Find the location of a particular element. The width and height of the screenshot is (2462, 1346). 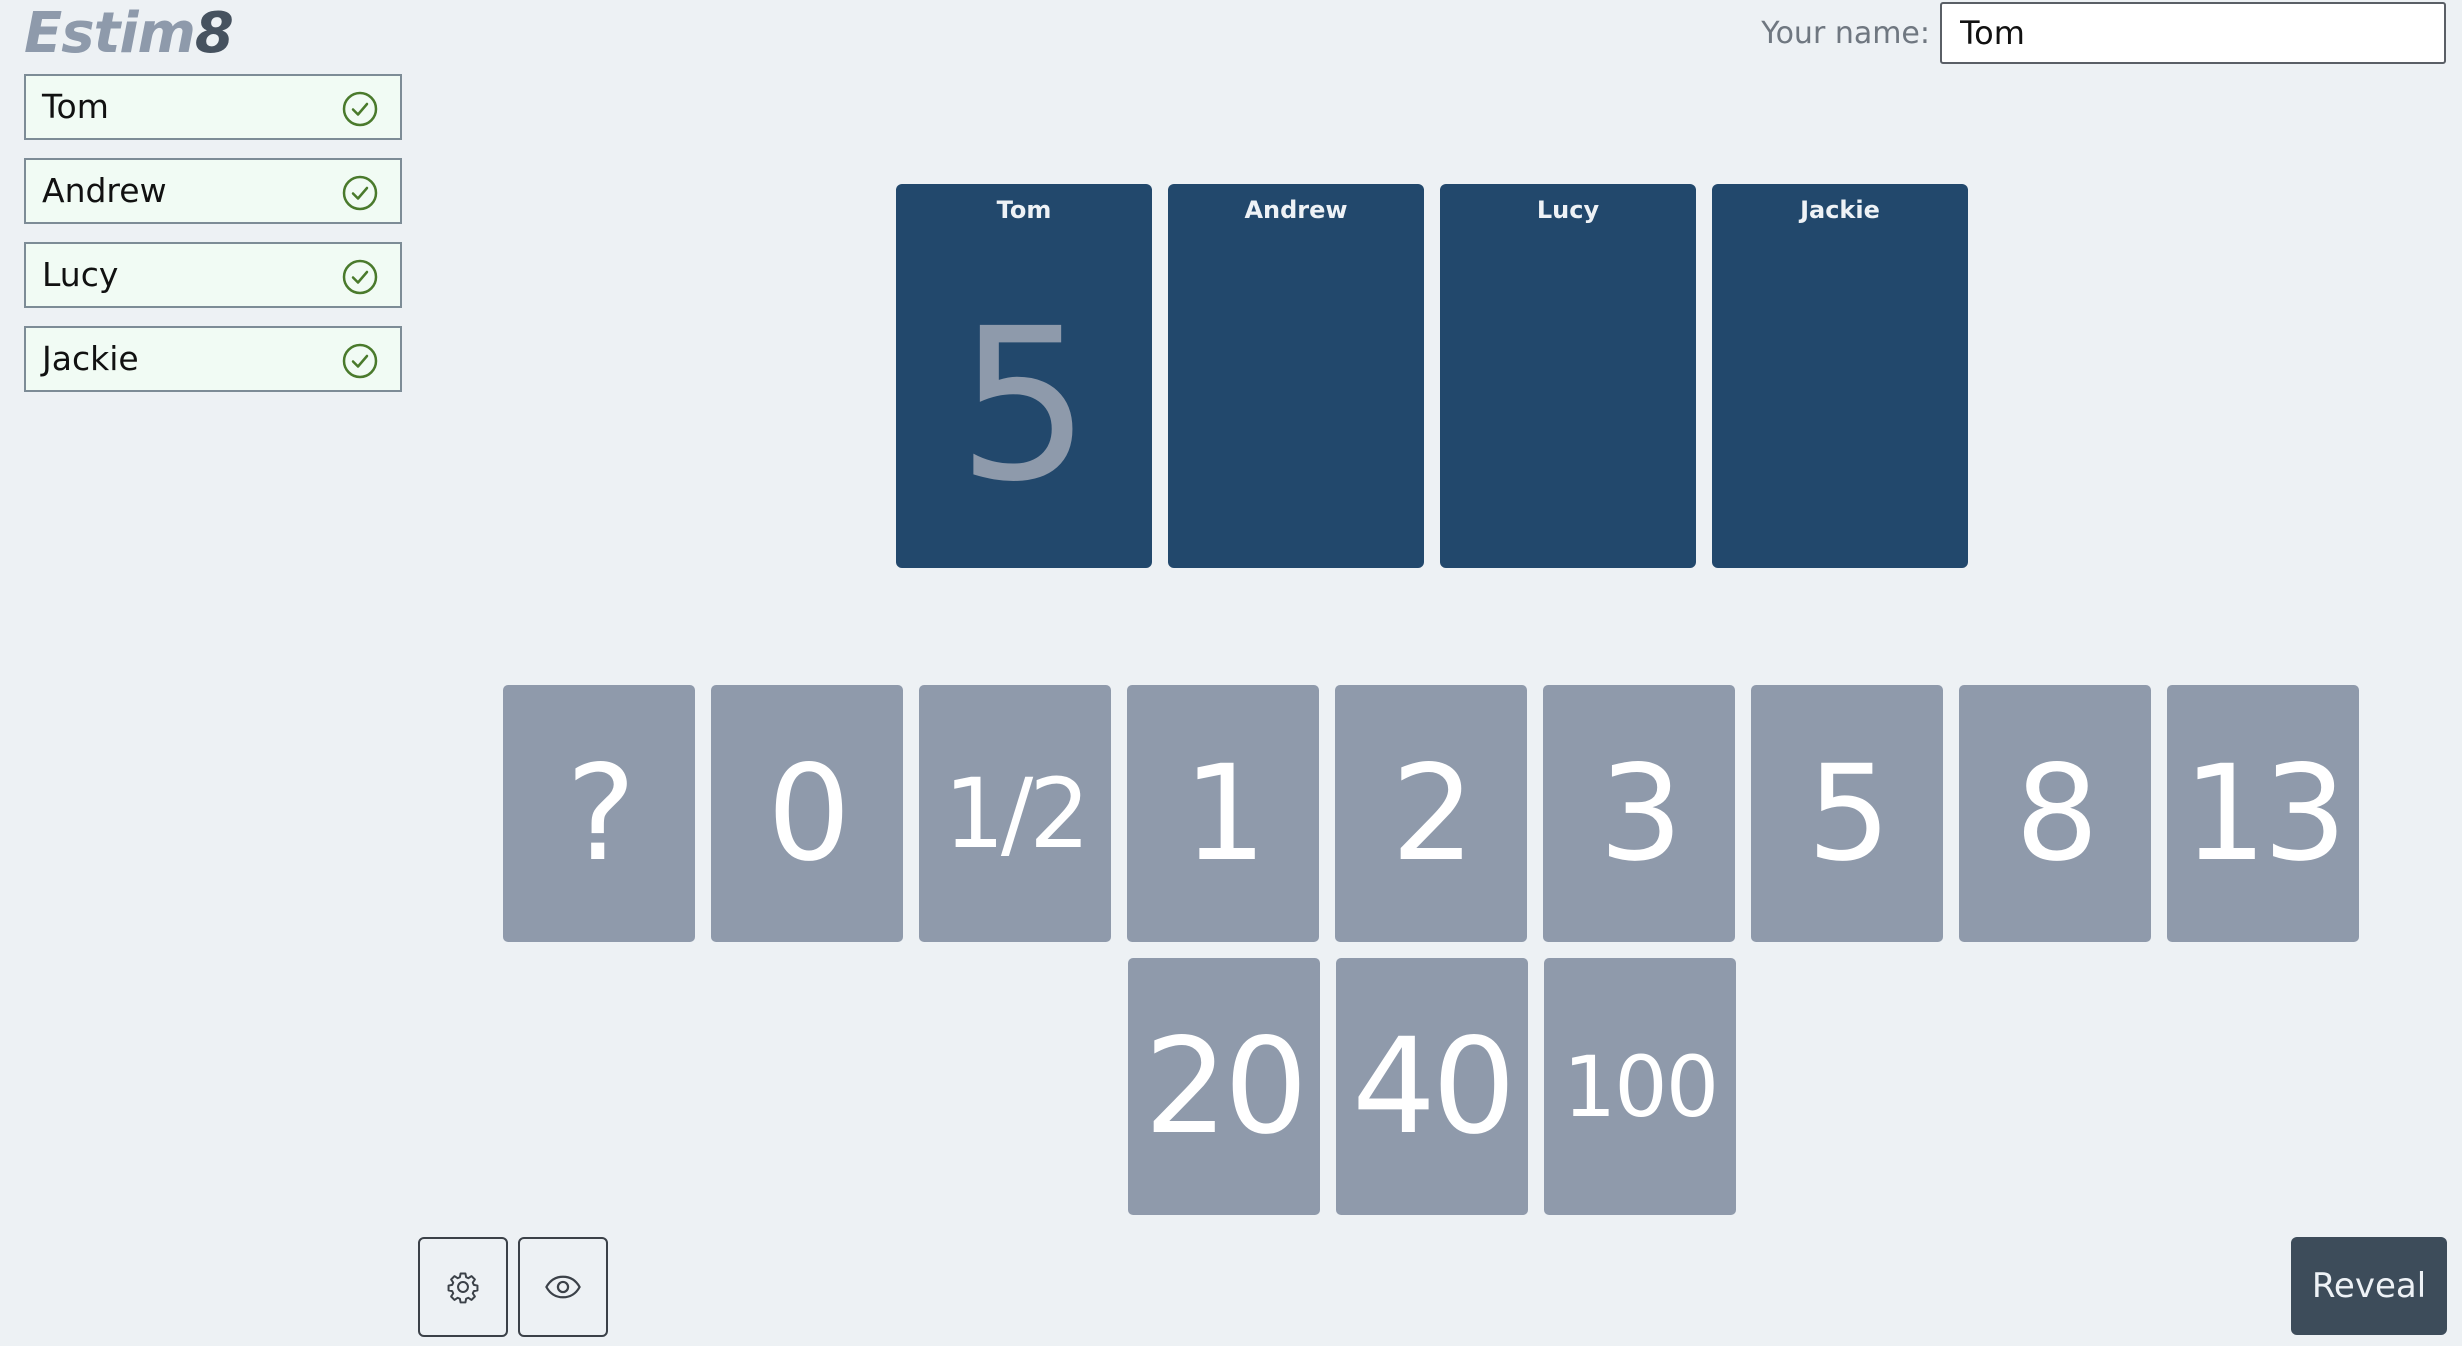

gear-icon is located at coordinates (463, 1288).